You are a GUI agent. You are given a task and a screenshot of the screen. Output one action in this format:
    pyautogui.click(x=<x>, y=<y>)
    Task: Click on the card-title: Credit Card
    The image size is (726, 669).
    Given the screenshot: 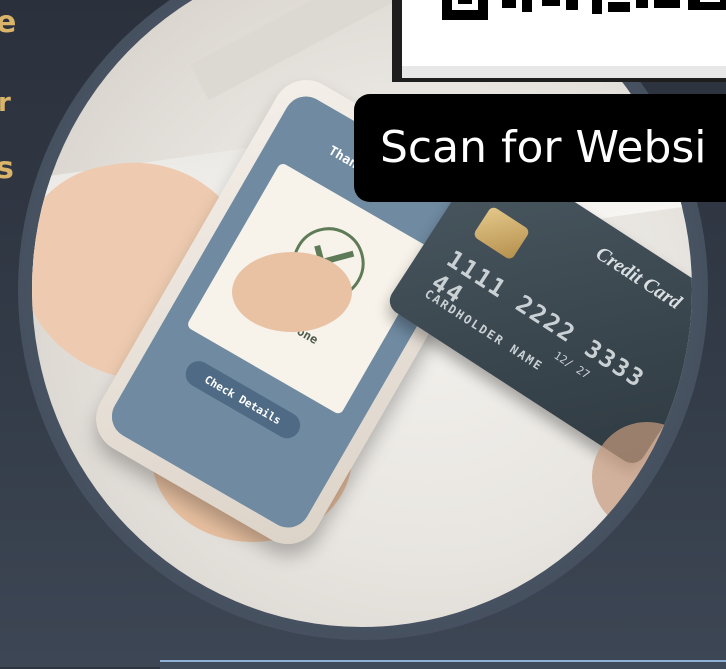 What is the action you would take?
    pyautogui.click(x=638, y=278)
    